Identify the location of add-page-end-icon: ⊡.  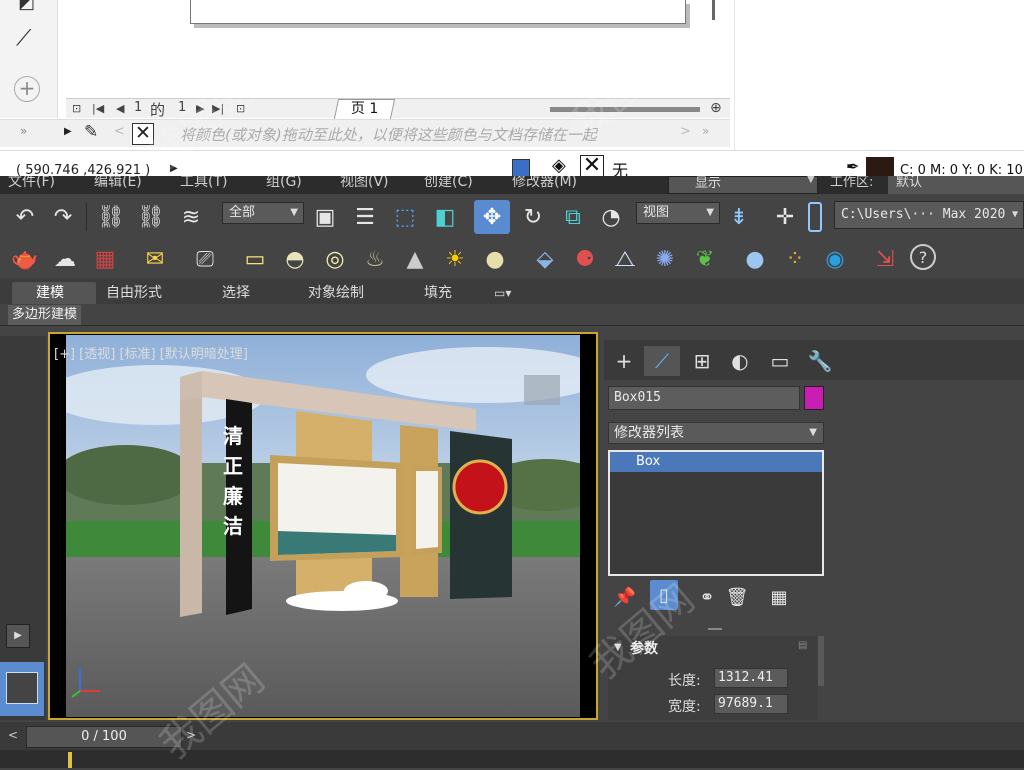
(240, 108).